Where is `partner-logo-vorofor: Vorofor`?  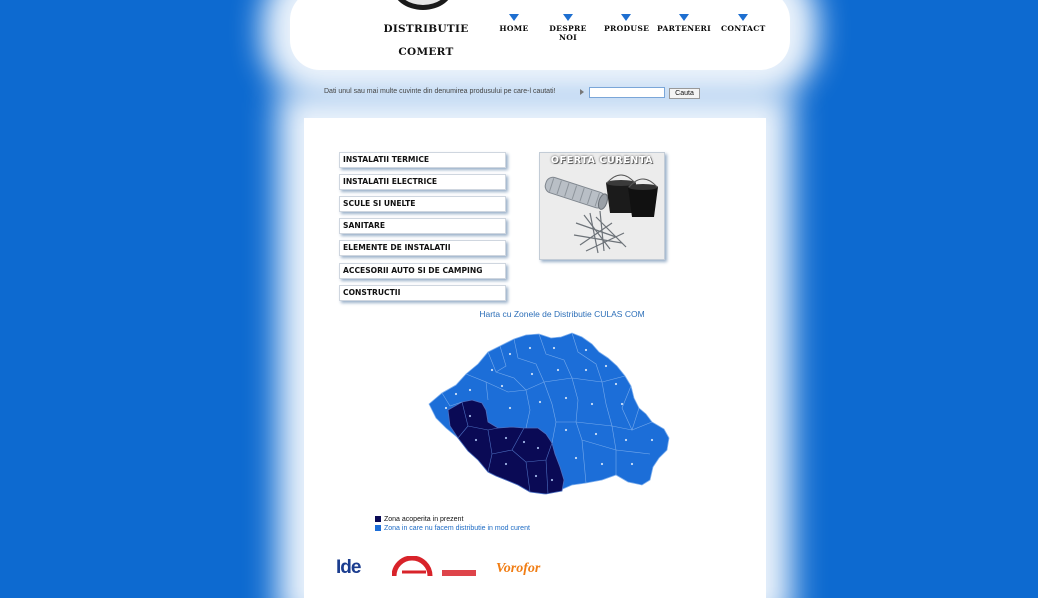
partner-logo-vorofor: Vorofor is located at coordinates (541, 566).